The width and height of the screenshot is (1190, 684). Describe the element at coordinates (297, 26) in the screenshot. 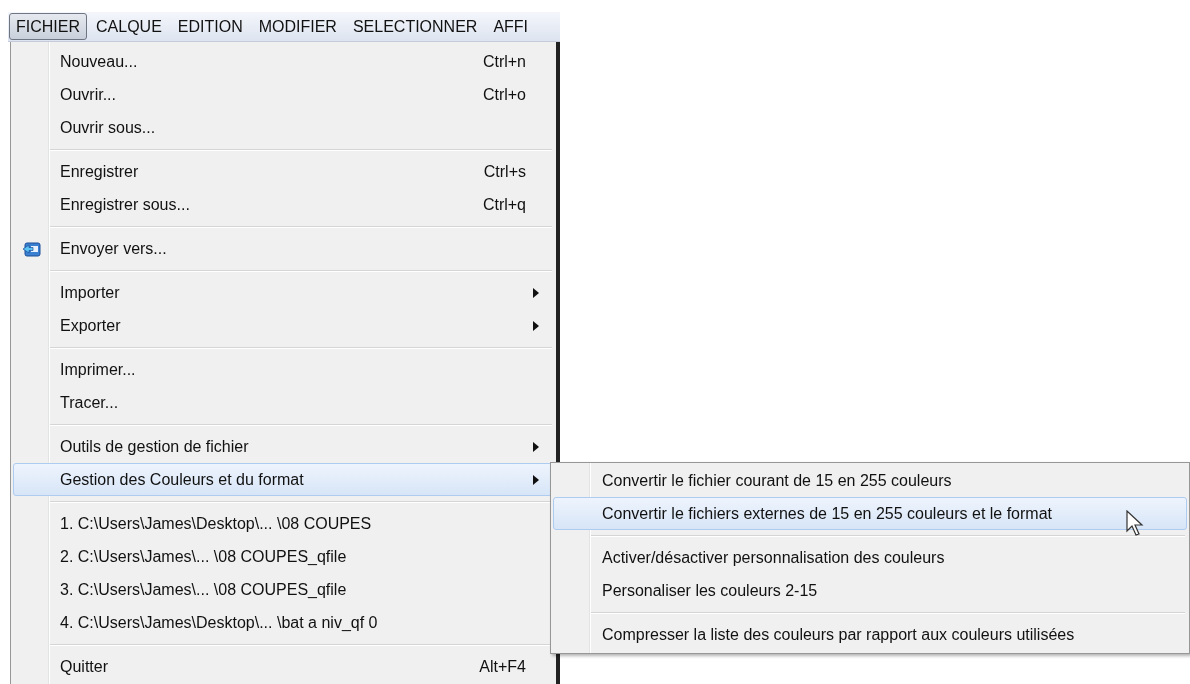

I see `menu-bar-item: MODIFIER` at that location.